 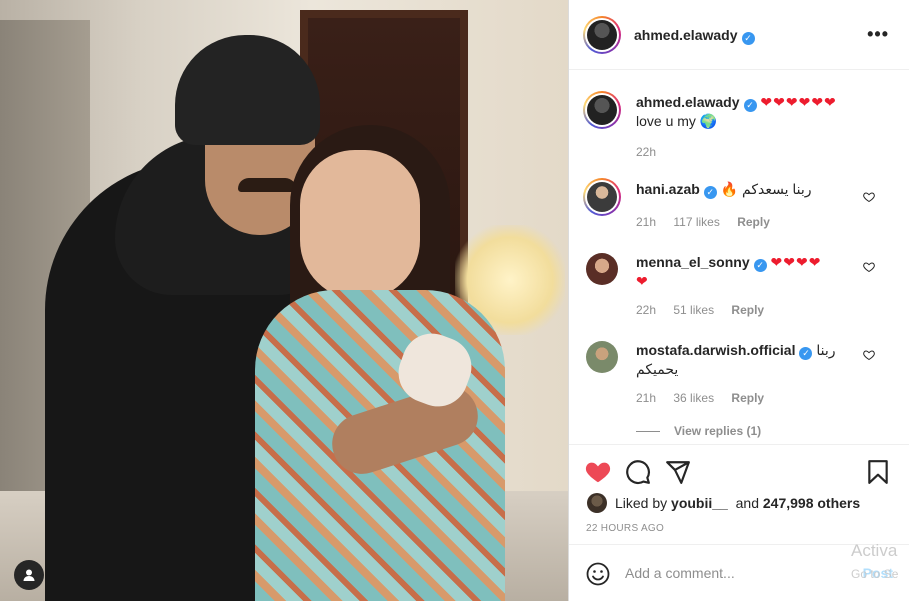 I want to click on author-username-row: ahmed.elawady ✓, so click(x=694, y=36).